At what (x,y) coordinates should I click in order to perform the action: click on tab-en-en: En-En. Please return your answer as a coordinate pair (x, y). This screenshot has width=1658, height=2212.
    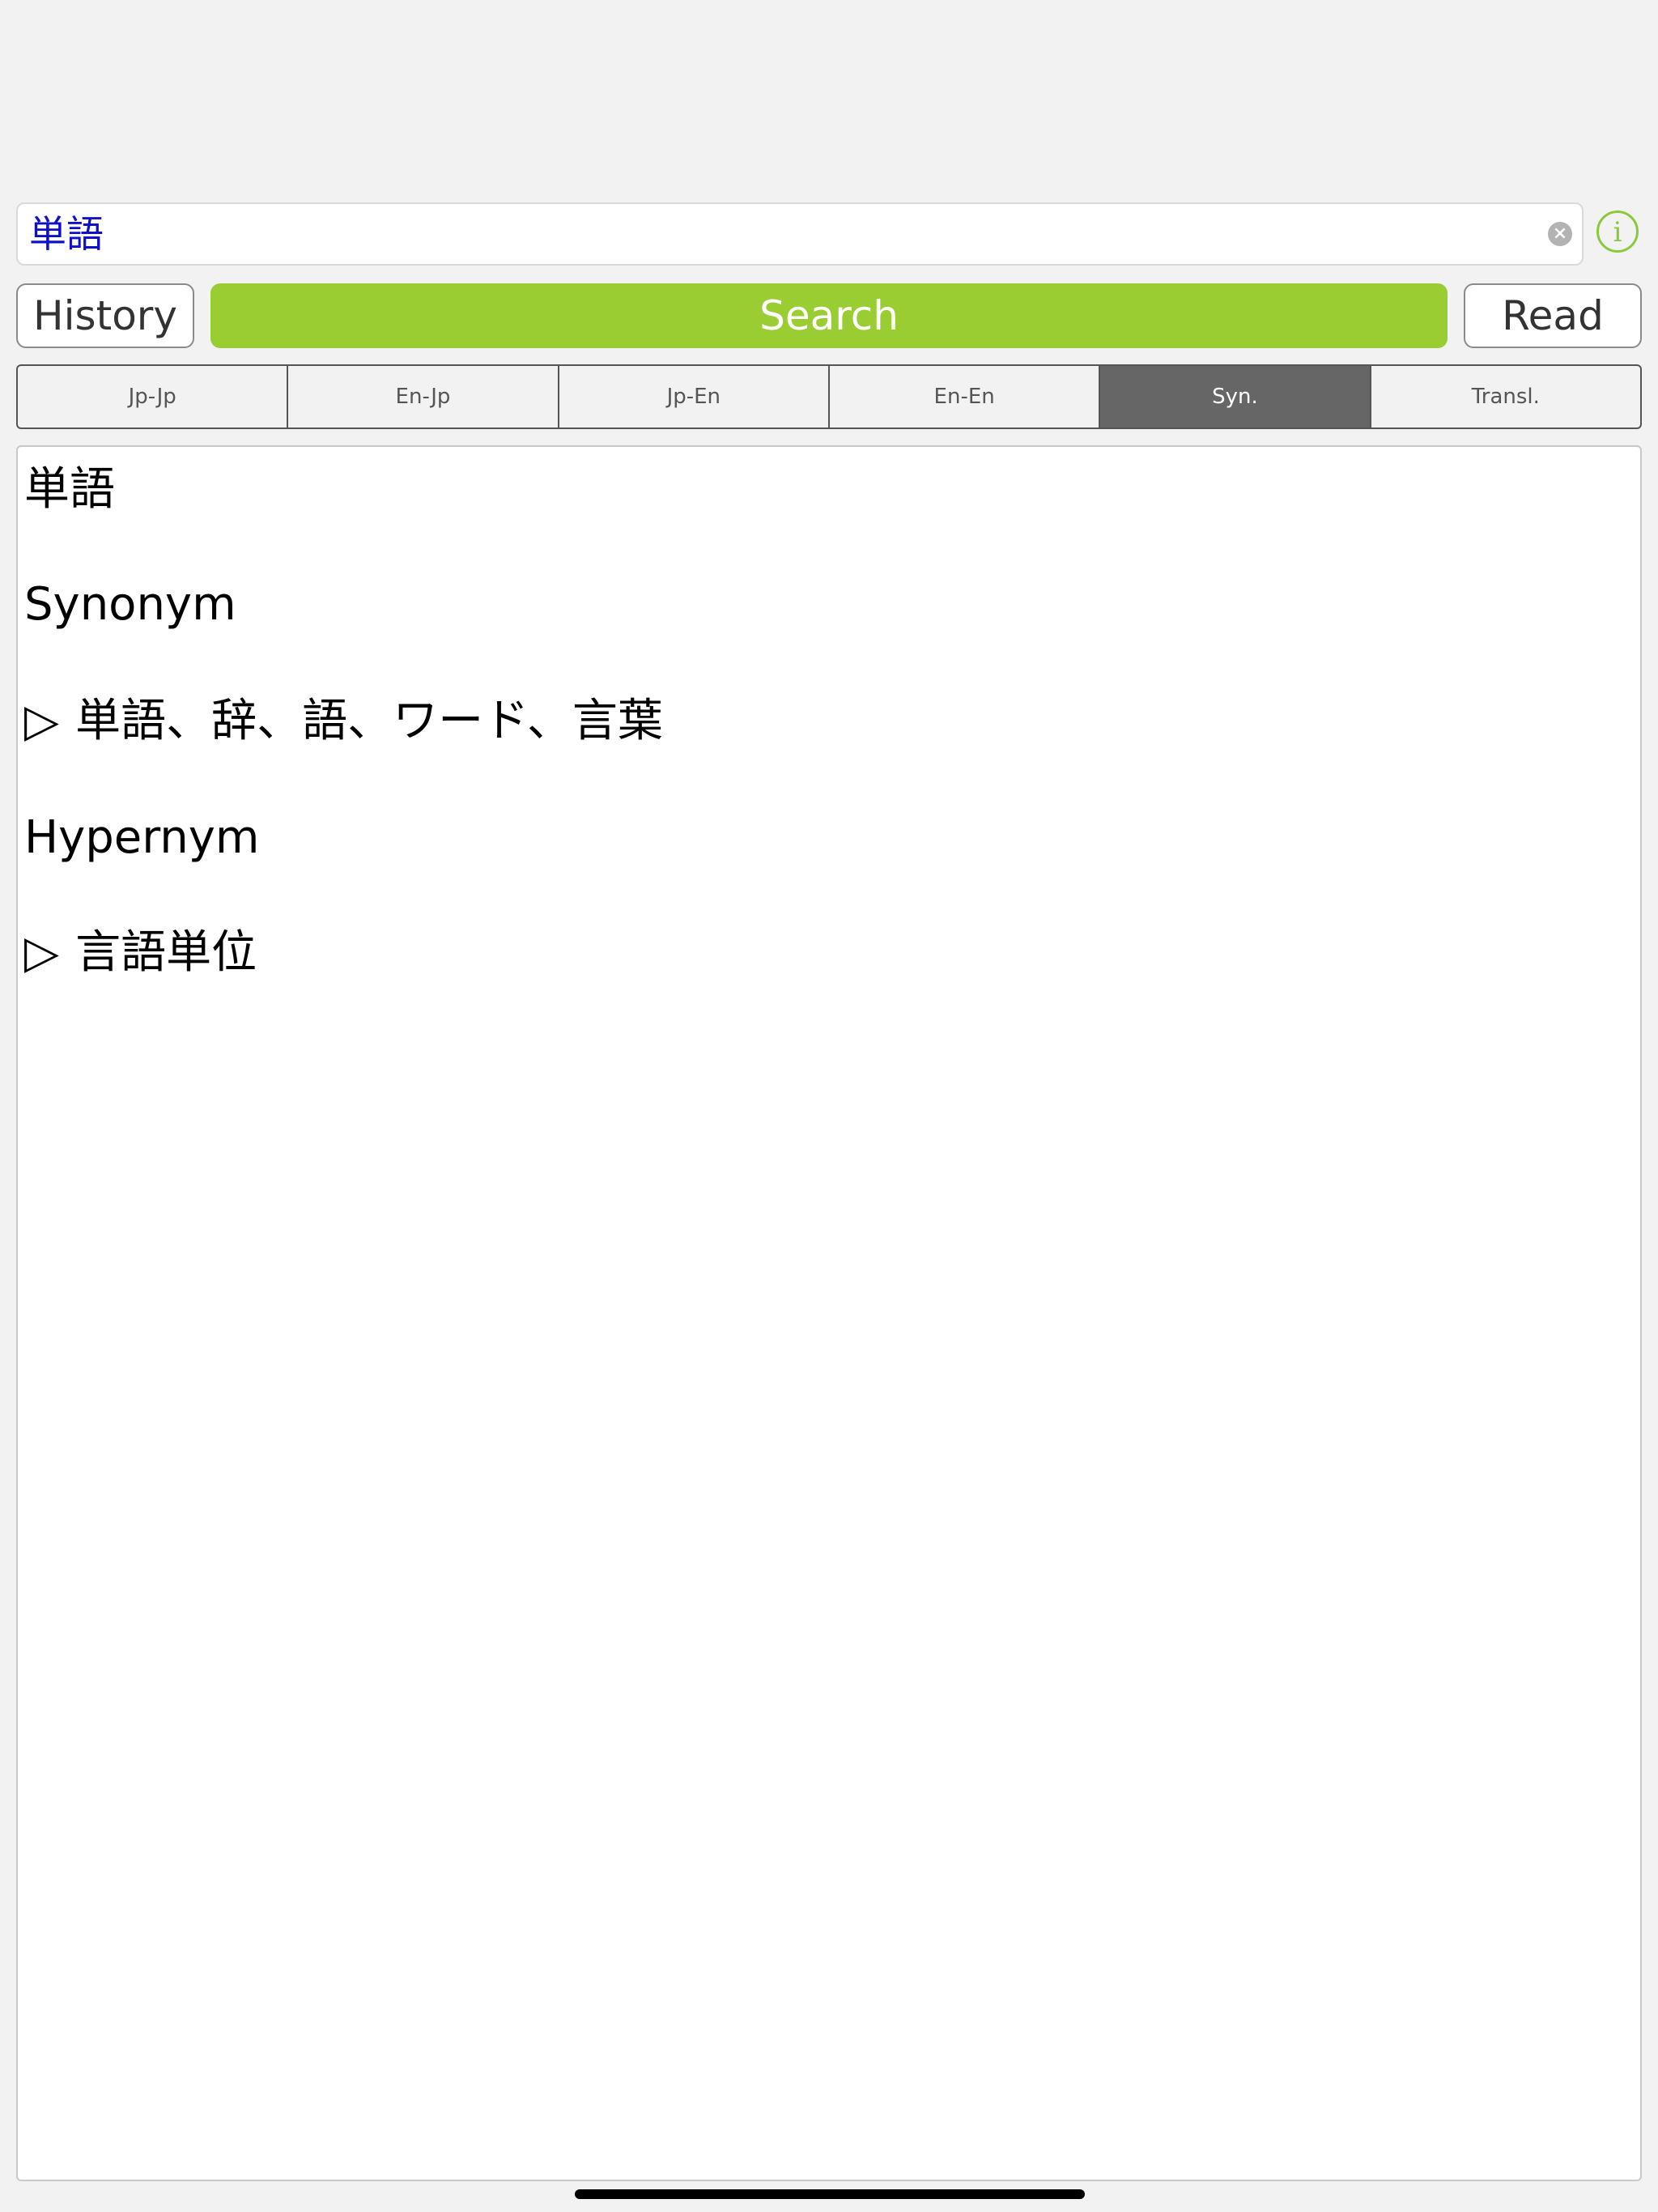
    Looking at the image, I should click on (965, 397).